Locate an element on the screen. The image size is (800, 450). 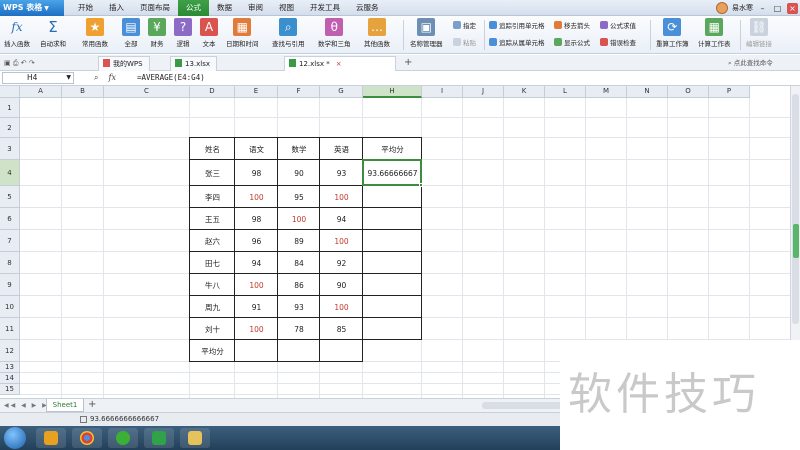
row-header: 7 is located at coordinates (10, 241).